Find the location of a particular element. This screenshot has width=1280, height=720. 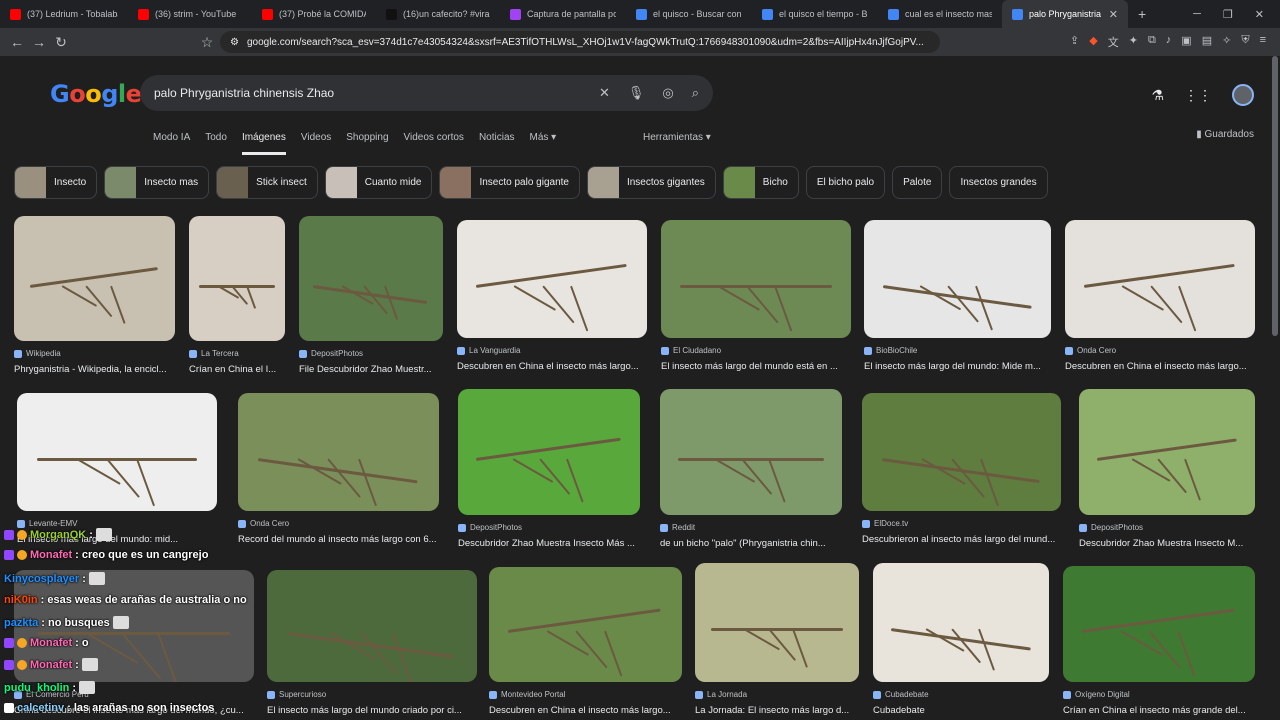

scrollbar-thumb is located at coordinates (1275, 196).